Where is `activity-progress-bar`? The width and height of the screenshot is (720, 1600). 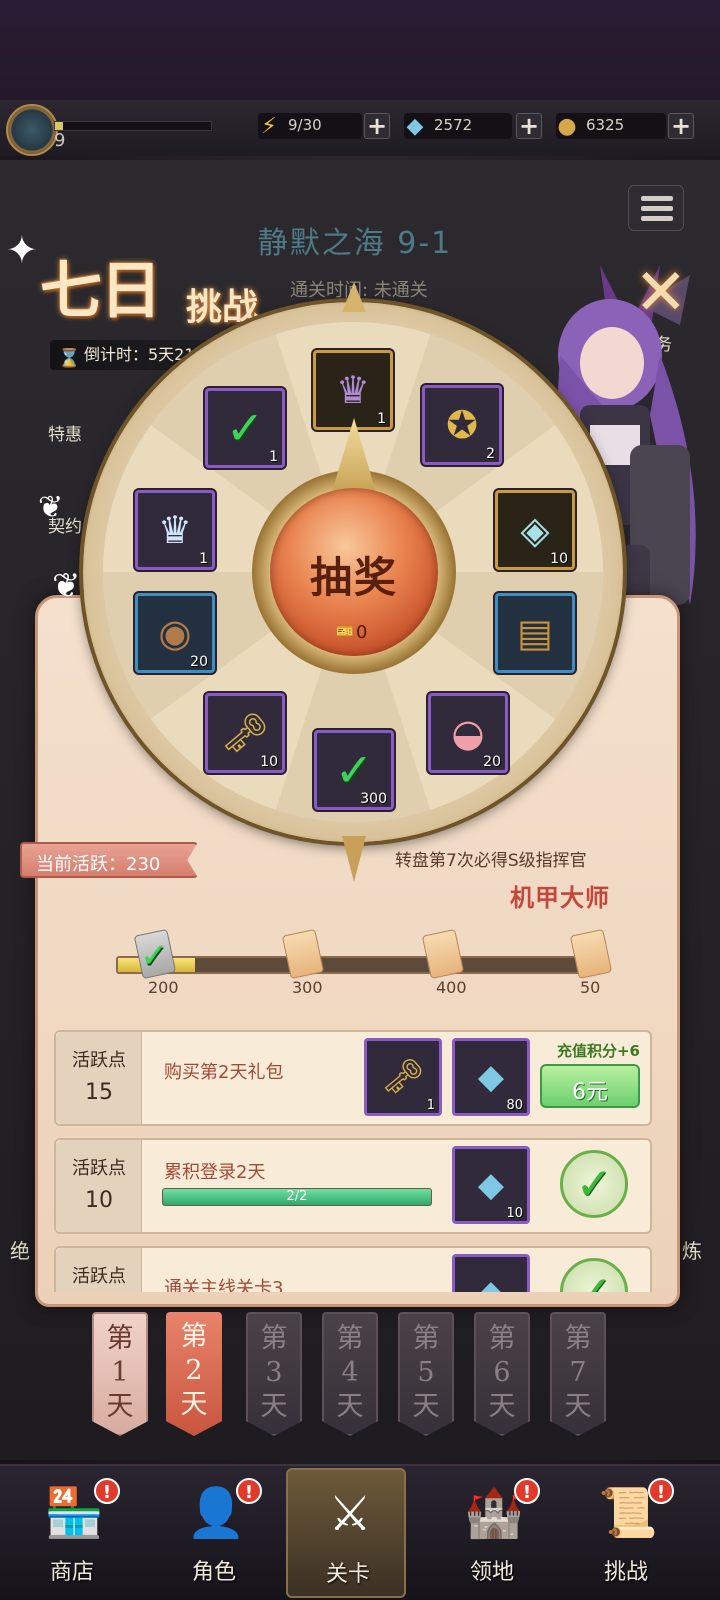 activity-progress-bar is located at coordinates (359, 965).